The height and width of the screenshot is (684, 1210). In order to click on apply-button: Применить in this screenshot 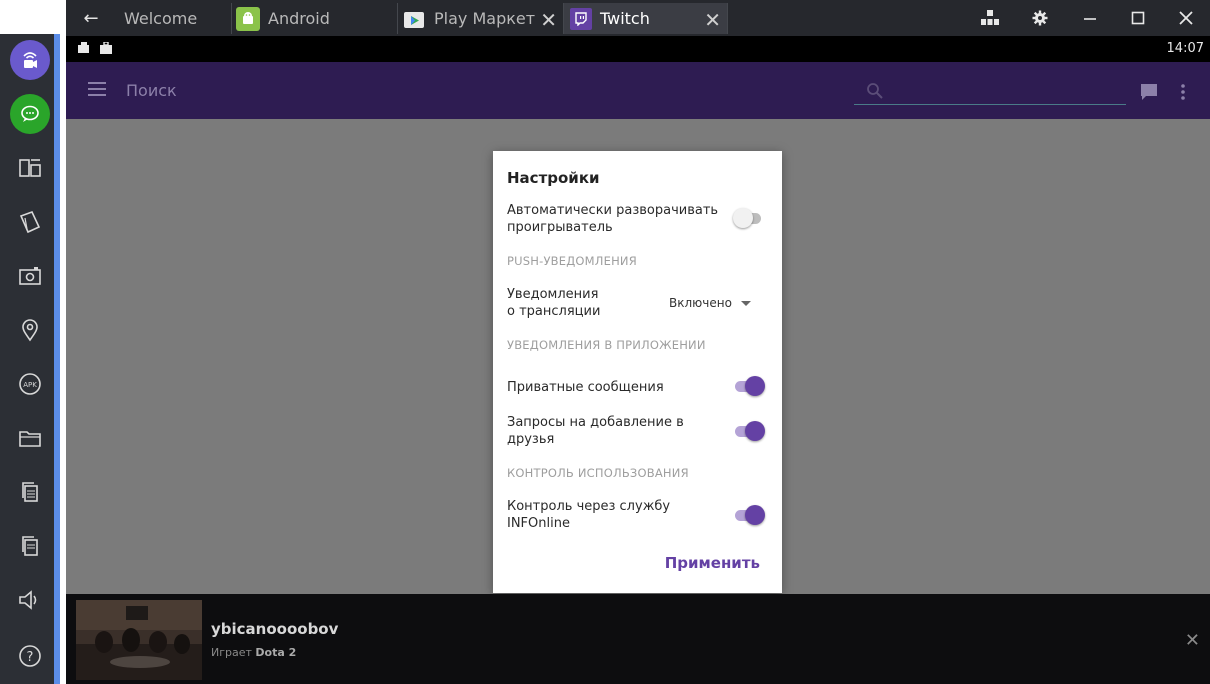, I will do `click(712, 563)`.